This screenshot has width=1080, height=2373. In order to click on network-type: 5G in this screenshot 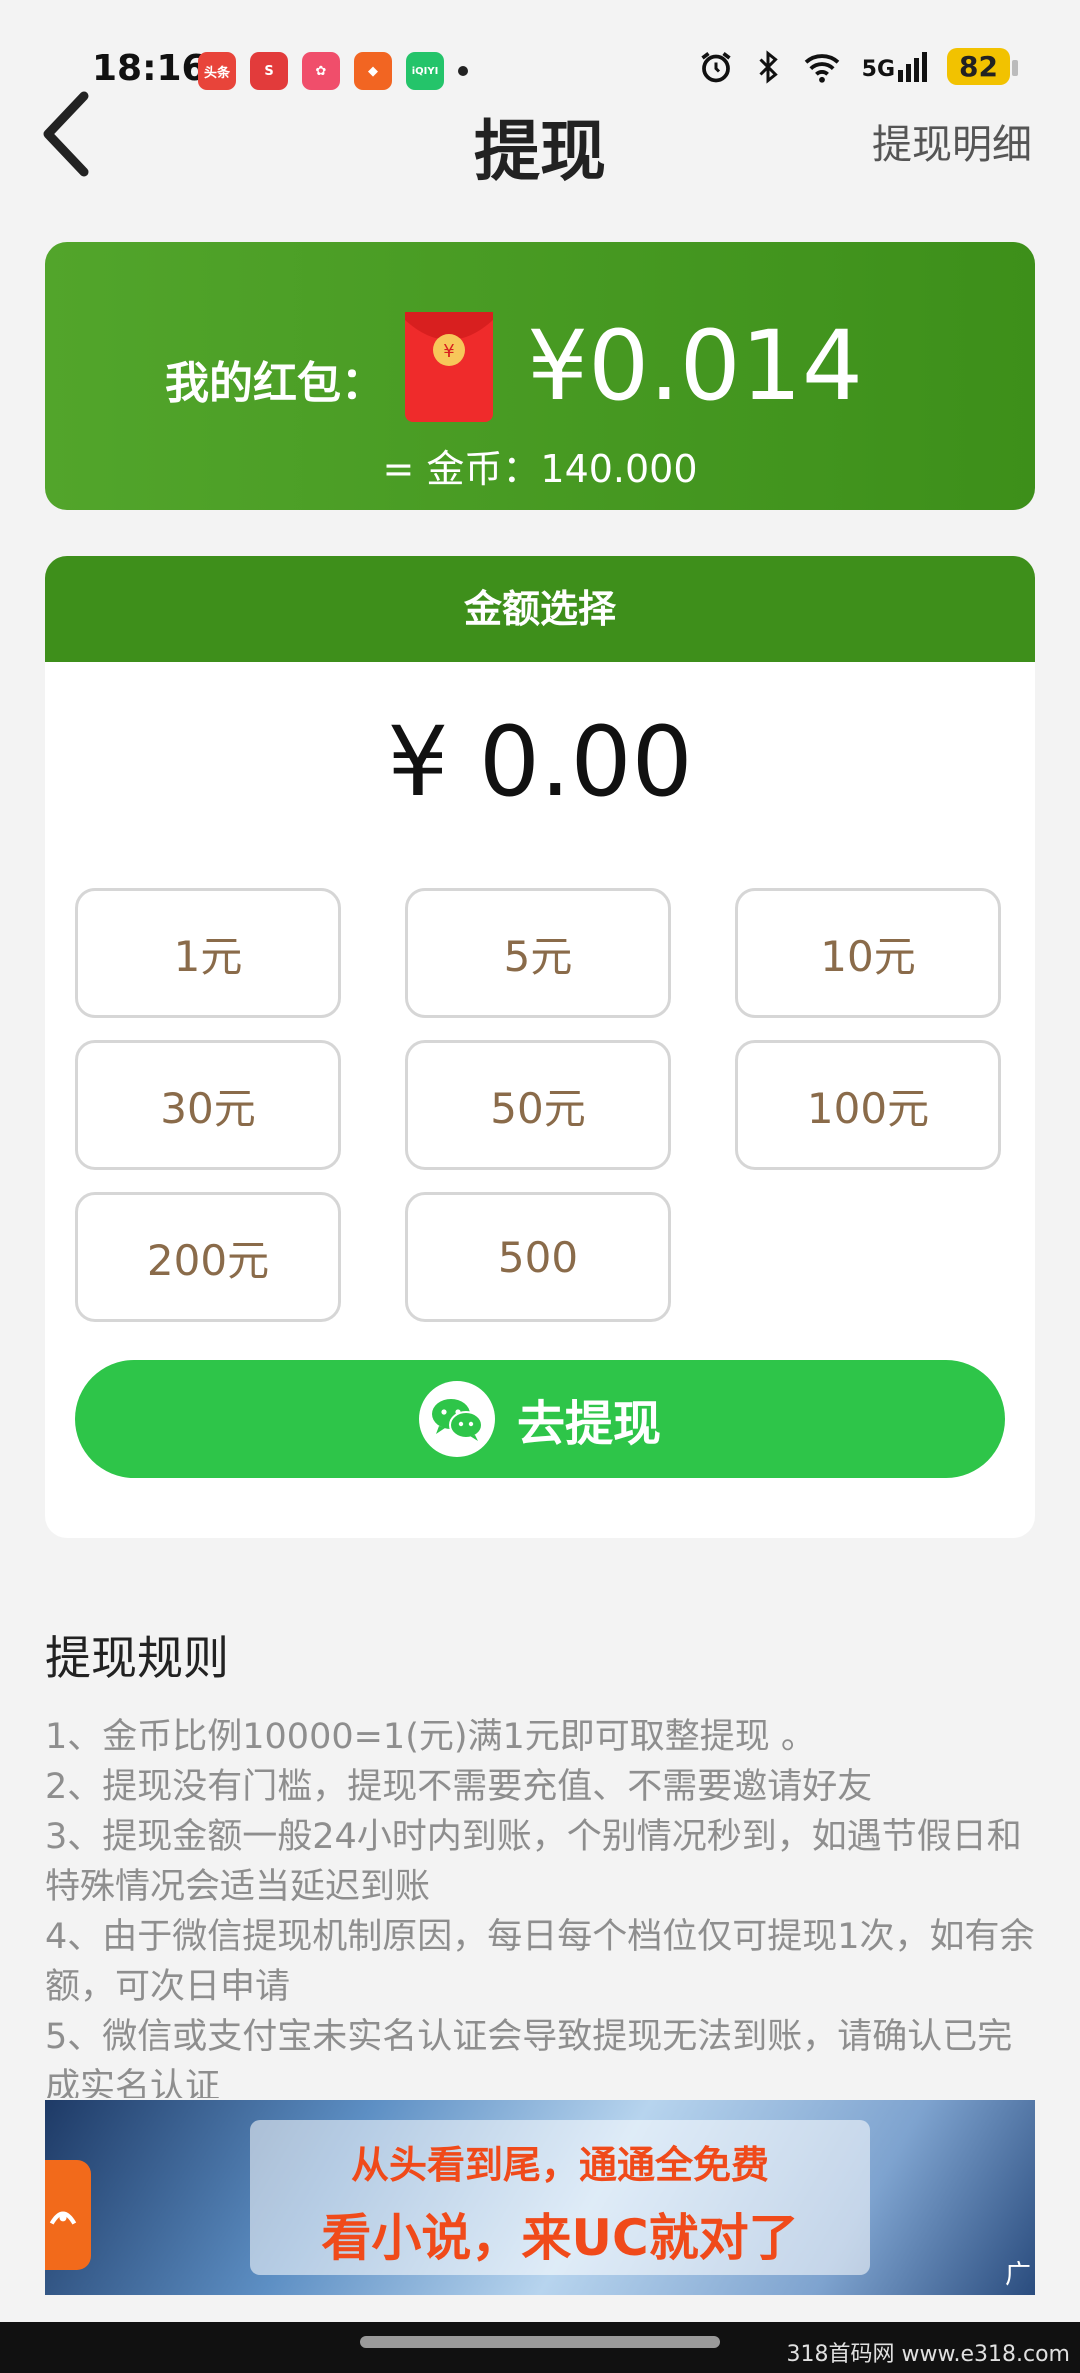, I will do `click(878, 69)`.